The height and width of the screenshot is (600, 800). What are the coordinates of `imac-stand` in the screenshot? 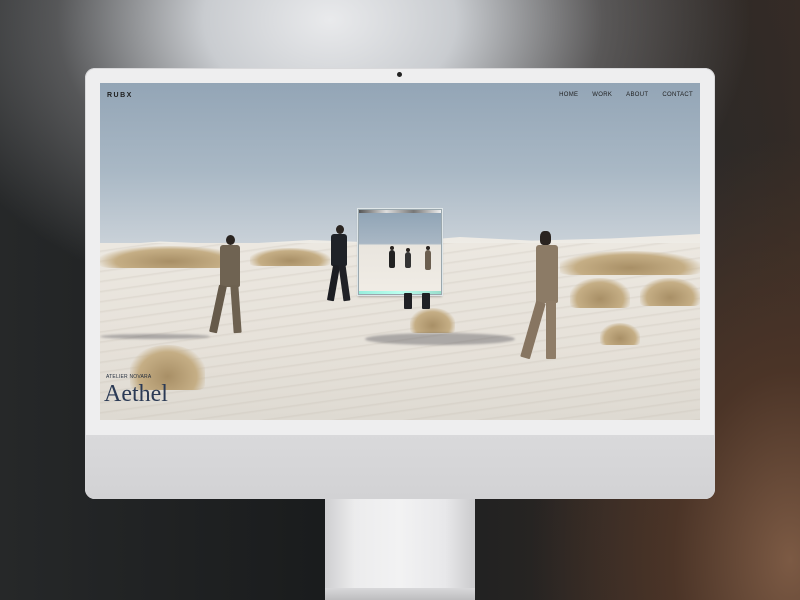 It's located at (400, 549).